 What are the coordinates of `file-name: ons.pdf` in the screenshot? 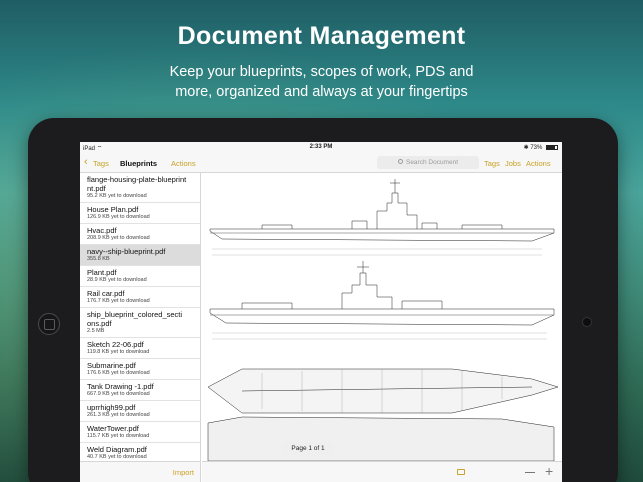 It's located at (99, 323).